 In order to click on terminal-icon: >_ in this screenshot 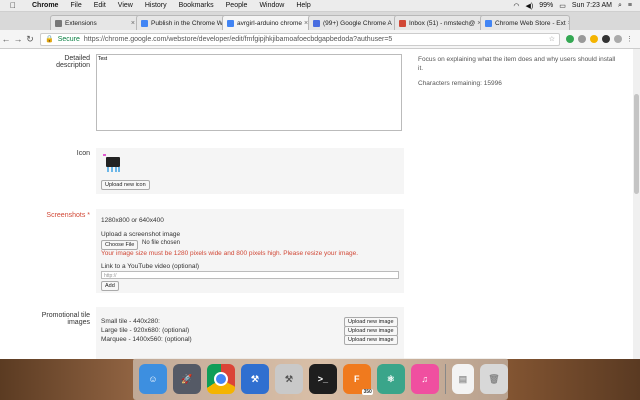, I will do `click(322, 379)`.